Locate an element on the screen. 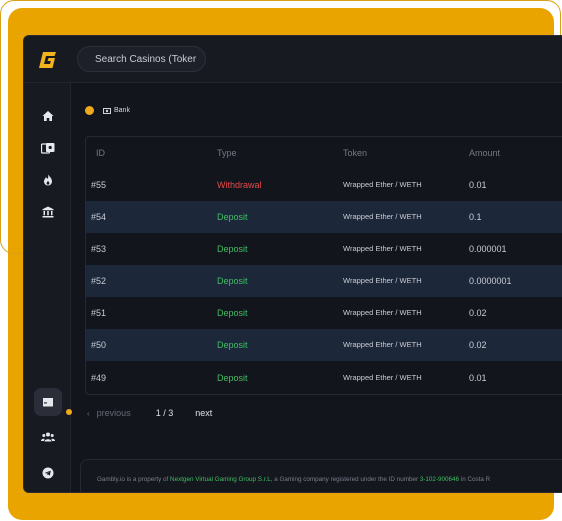 This screenshot has height=521, width=562. table-header: ID Type Token Amount is located at coordinates (324, 153).